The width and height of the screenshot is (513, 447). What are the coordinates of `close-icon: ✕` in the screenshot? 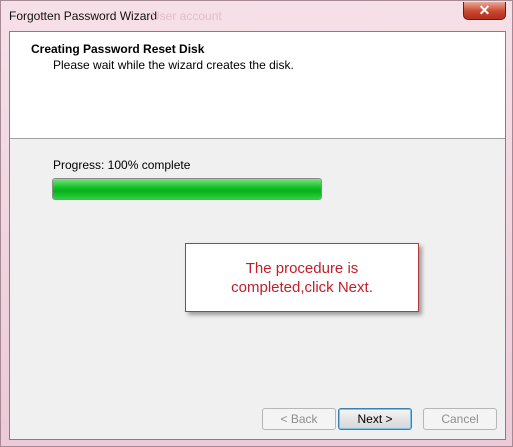 It's located at (484, 10).